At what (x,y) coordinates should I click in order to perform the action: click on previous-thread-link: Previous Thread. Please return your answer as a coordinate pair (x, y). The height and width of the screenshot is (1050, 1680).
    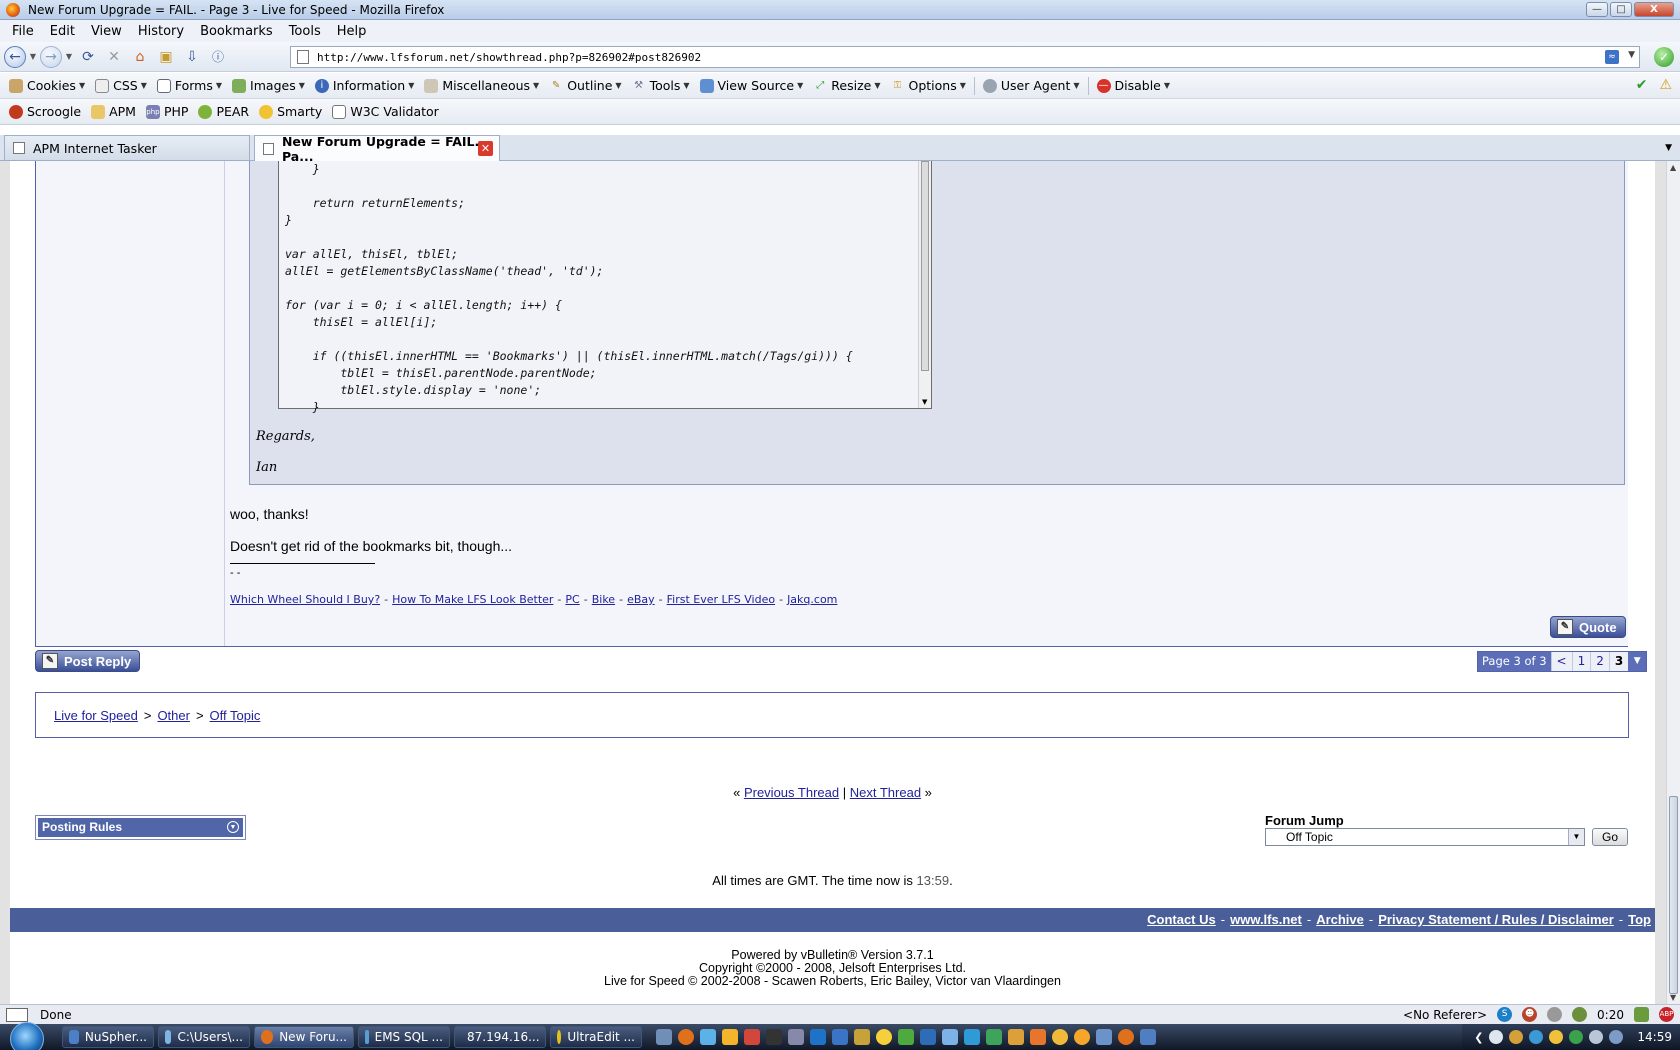
    Looking at the image, I should click on (791, 792).